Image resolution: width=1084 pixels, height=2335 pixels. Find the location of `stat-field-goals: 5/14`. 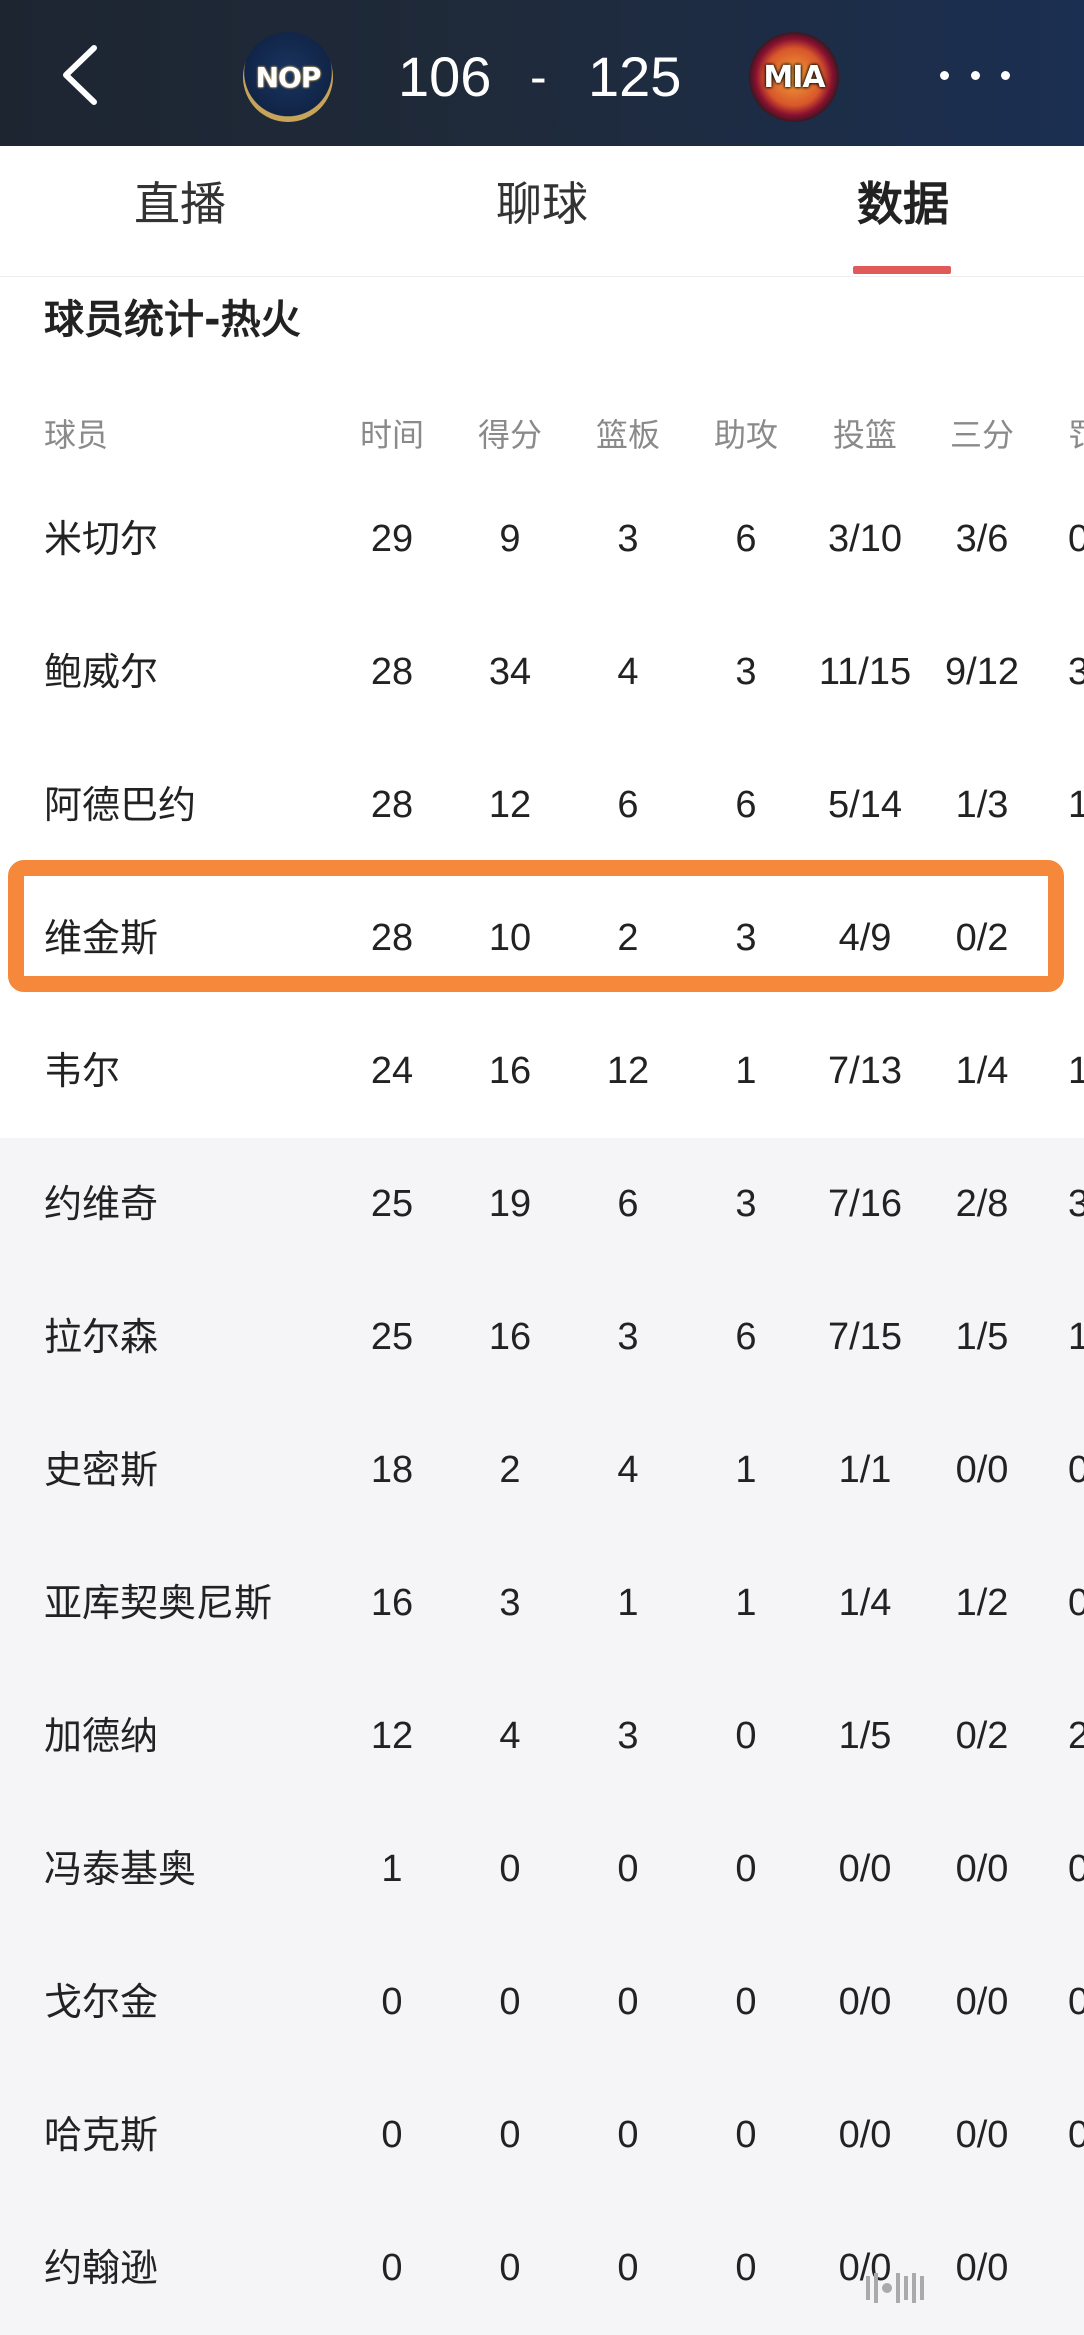

stat-field-goals: 5/14 is located at coordinates (865, 805).